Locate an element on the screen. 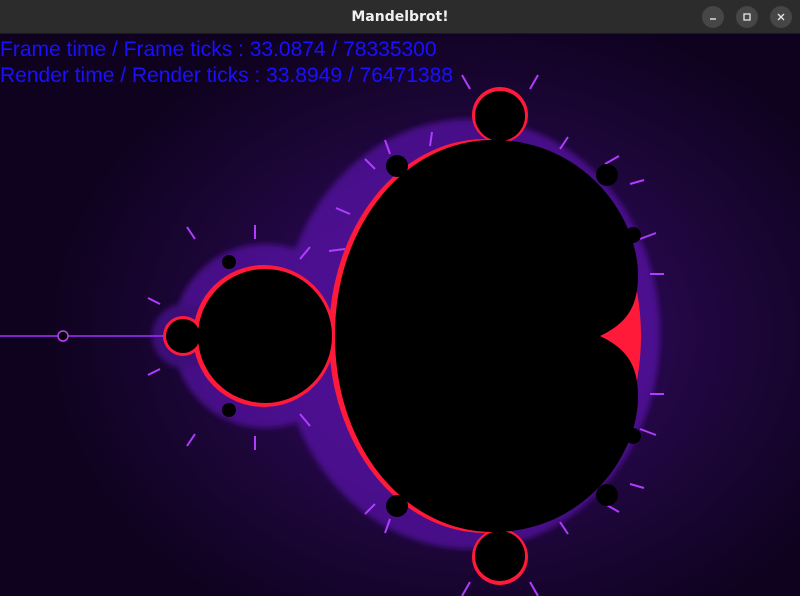  maximize-icon is located at coordinates (747, 17).